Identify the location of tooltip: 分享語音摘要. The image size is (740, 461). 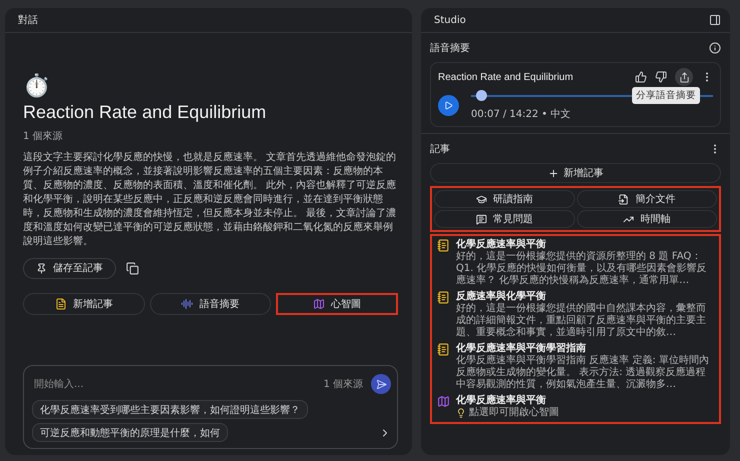
(666, 95).